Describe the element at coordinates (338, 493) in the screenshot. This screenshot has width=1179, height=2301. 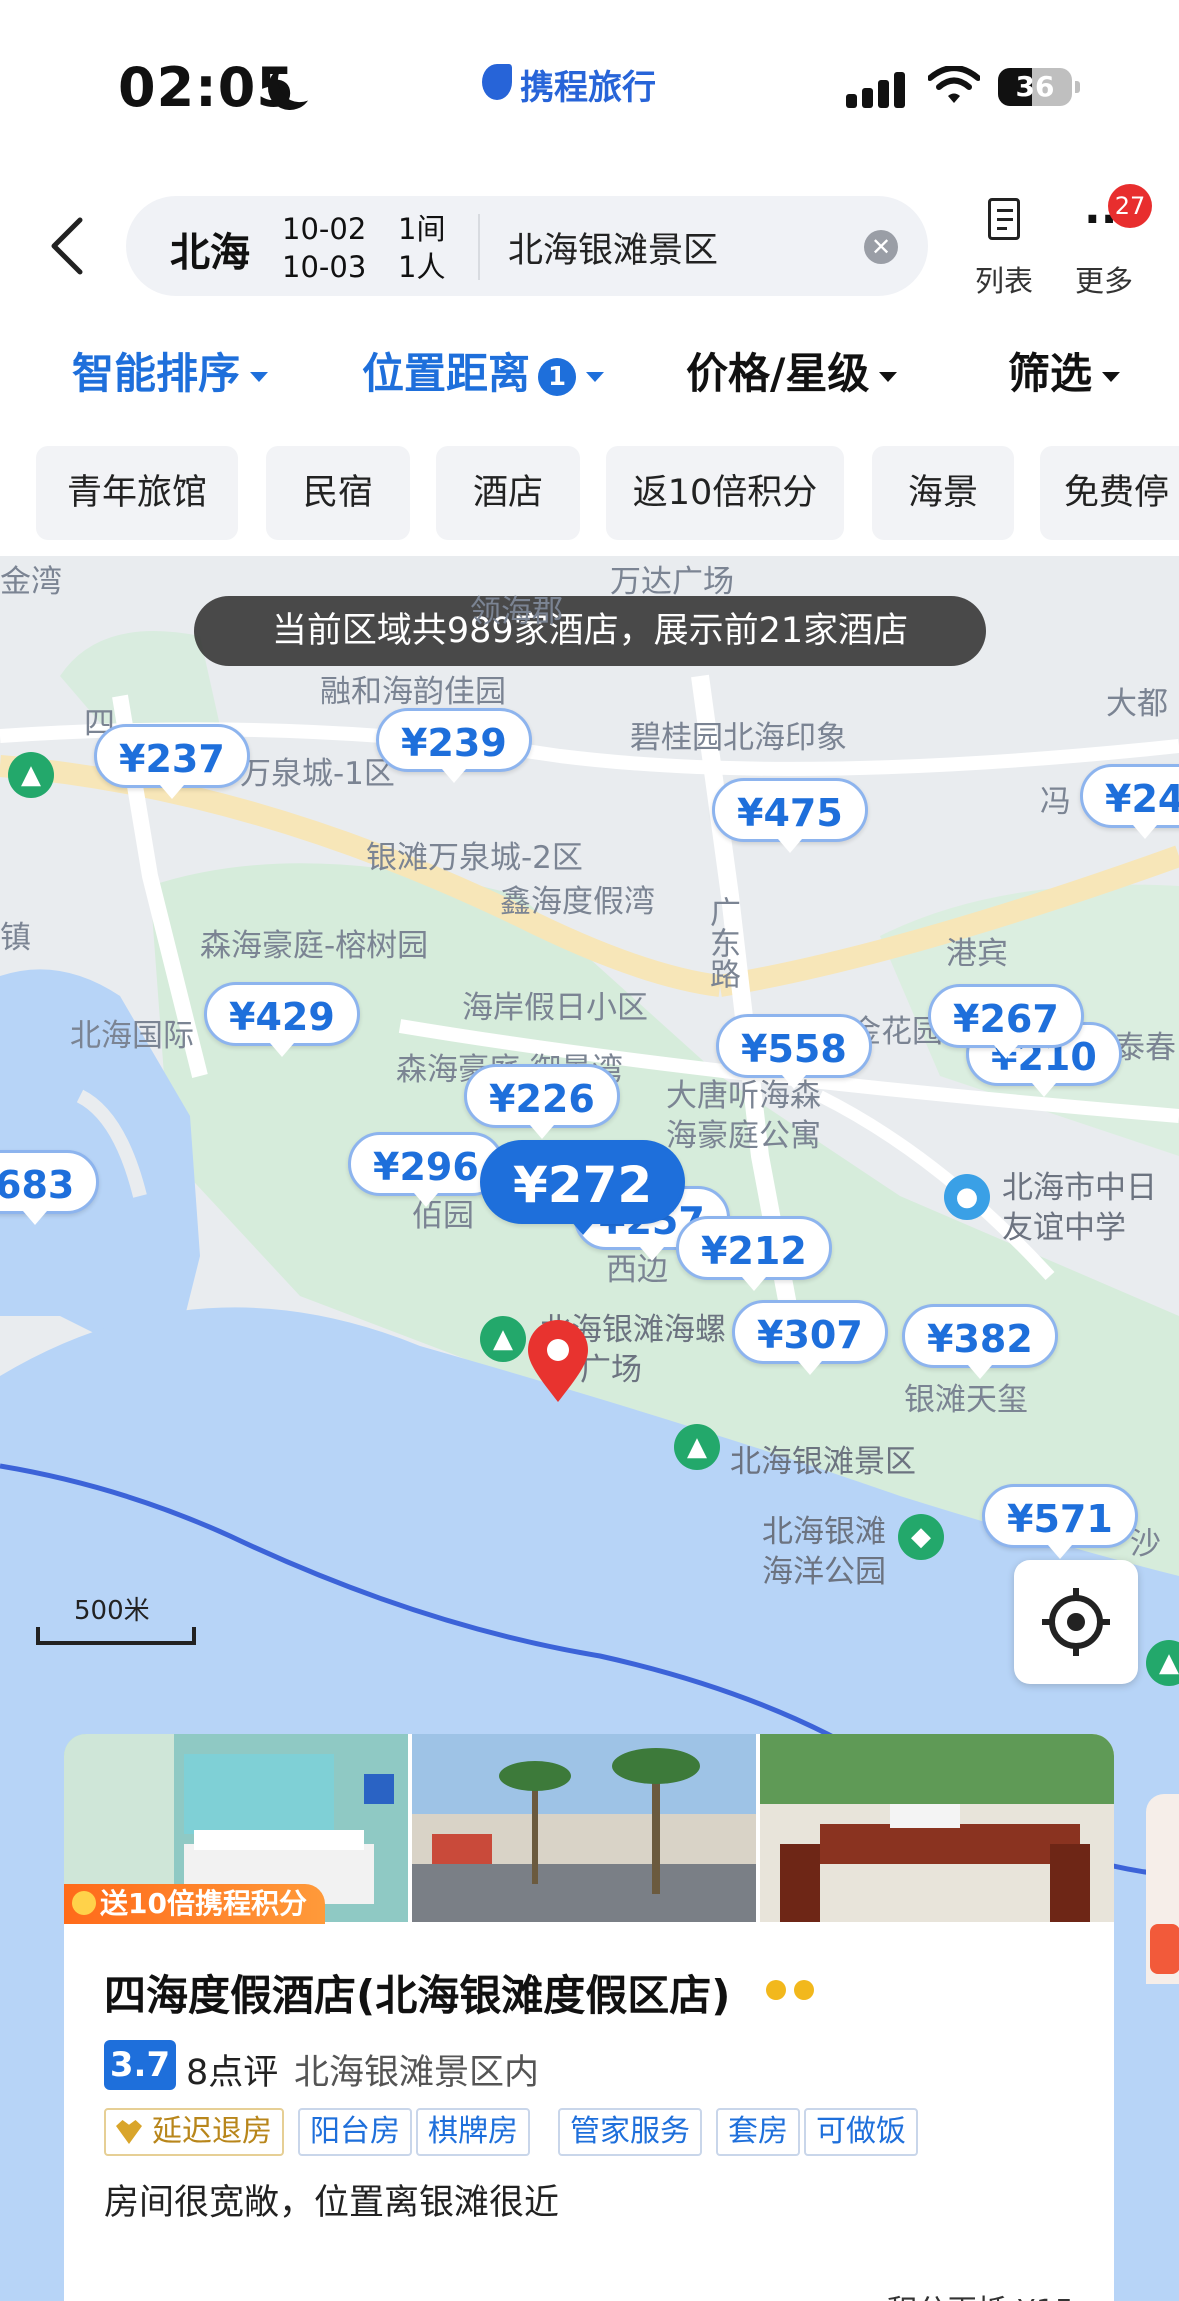
I see `chip-homestay: 民宿` at that location.